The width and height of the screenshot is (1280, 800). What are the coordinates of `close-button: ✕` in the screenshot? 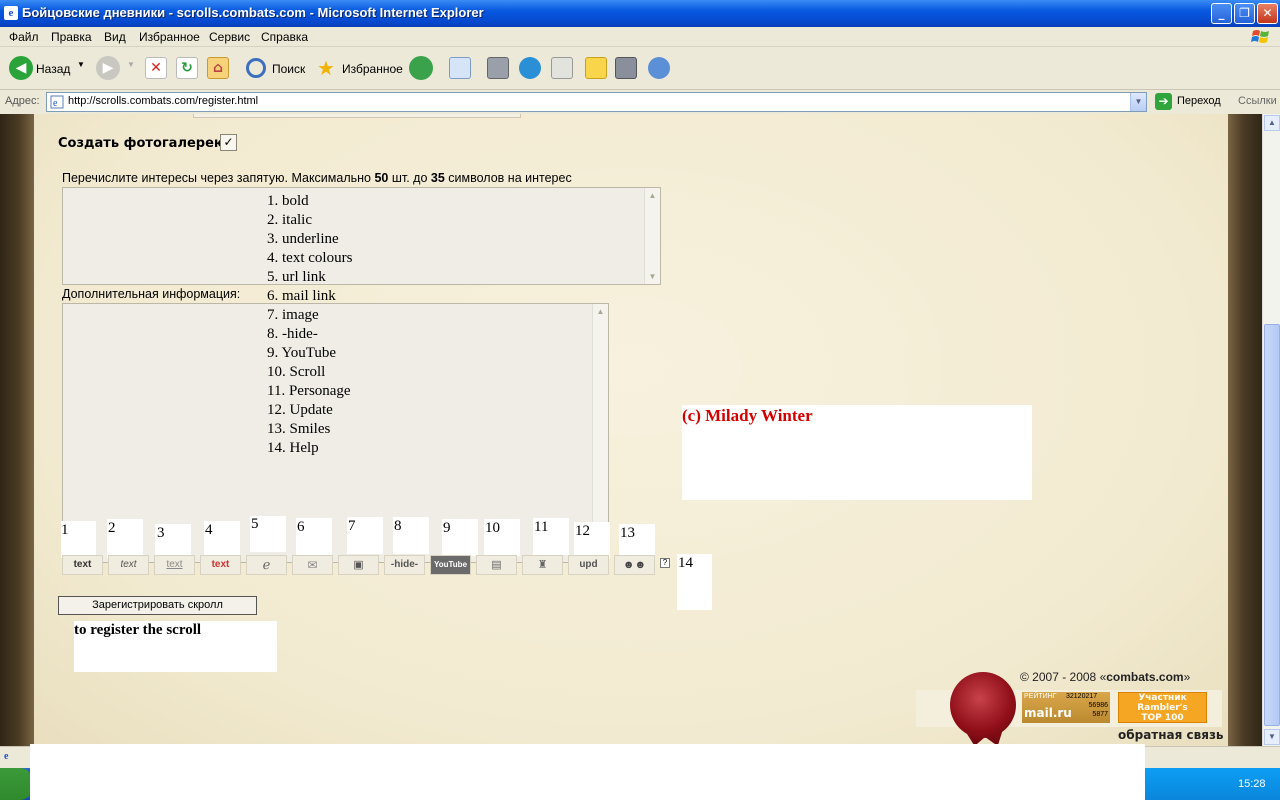 It's located at (1267, 13).